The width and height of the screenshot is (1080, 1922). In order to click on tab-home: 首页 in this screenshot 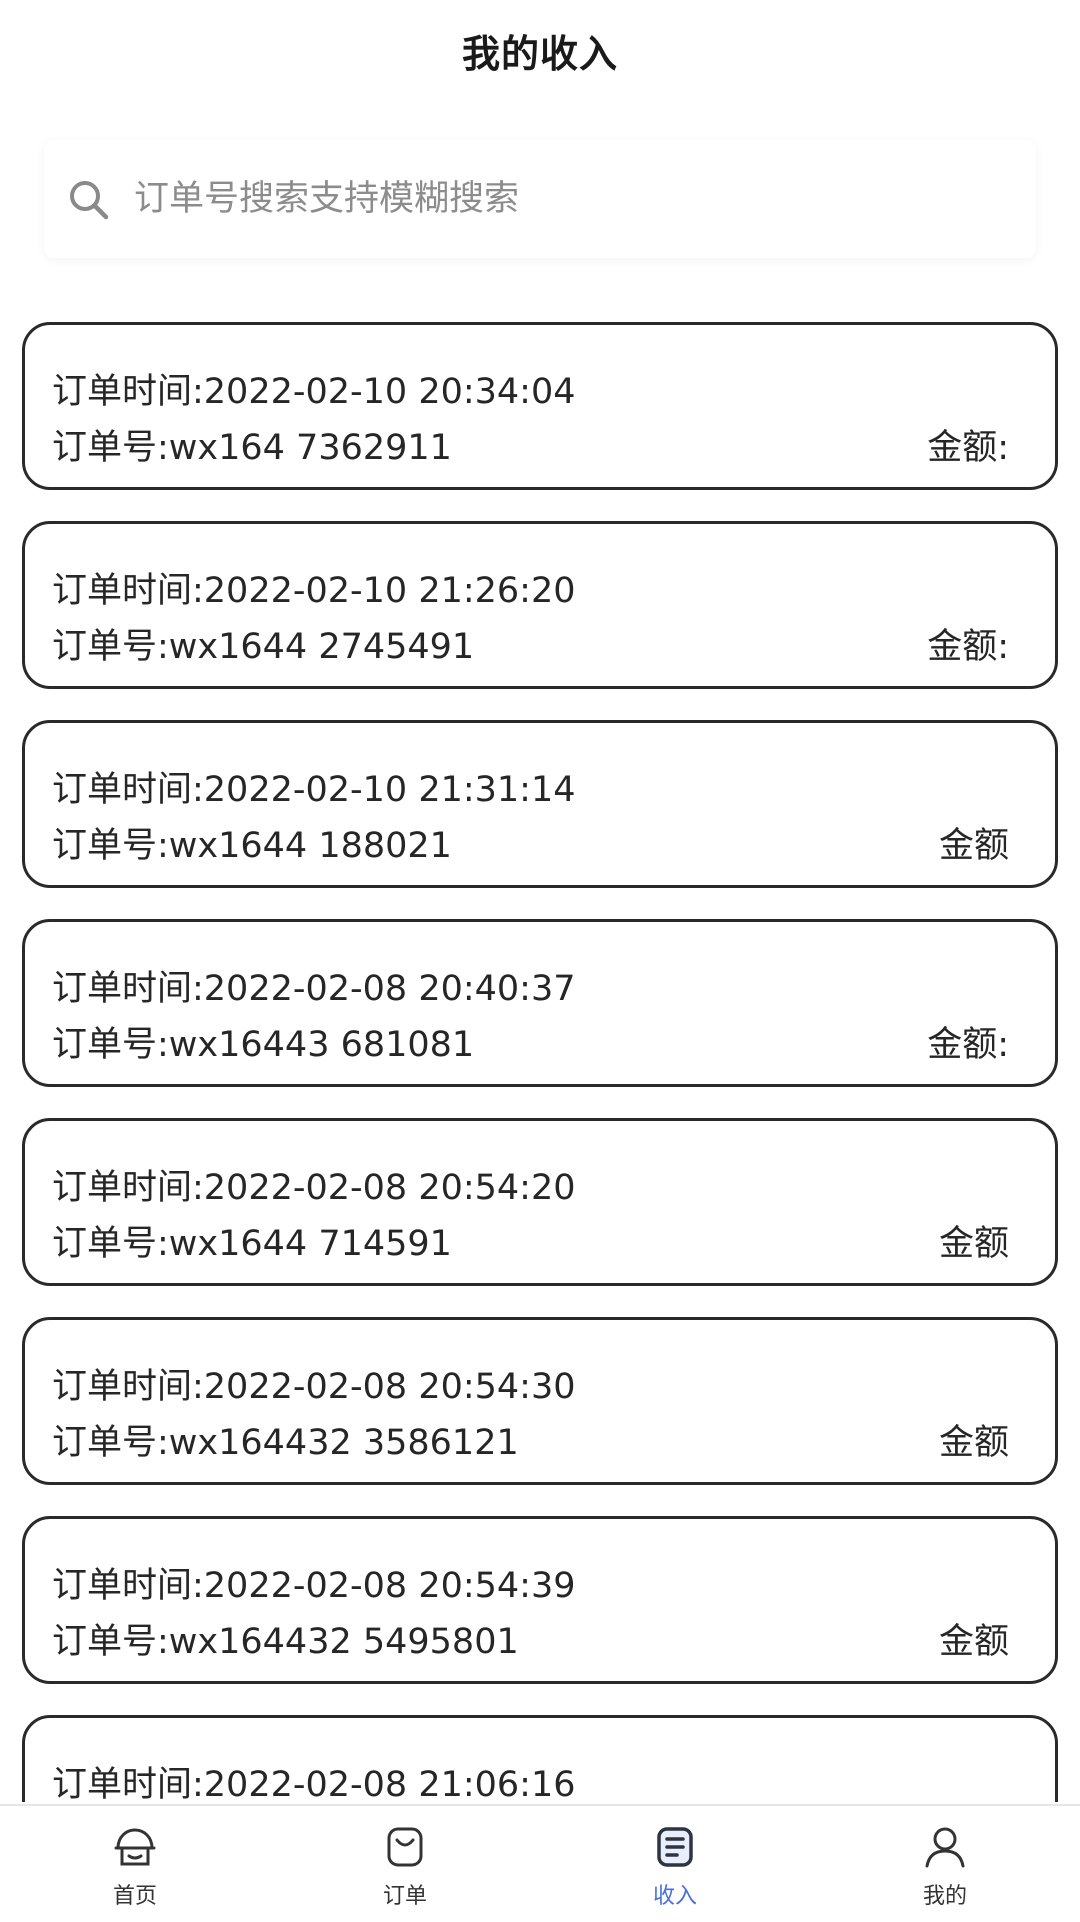, I will do `click(135, 1864)`.